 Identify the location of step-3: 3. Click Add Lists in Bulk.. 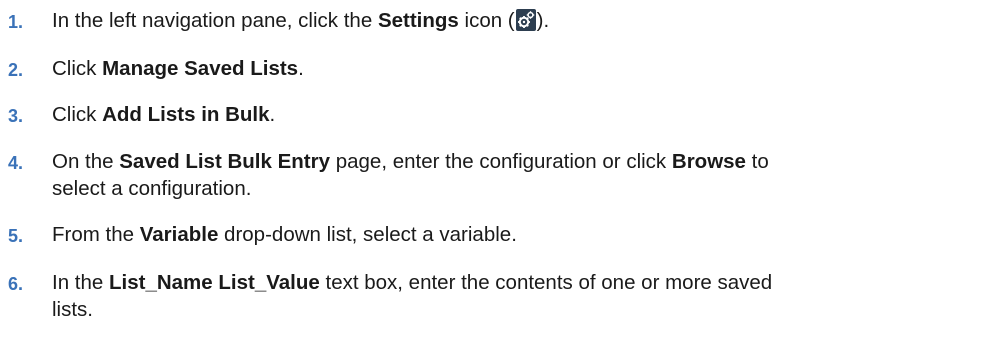
(498, 115).